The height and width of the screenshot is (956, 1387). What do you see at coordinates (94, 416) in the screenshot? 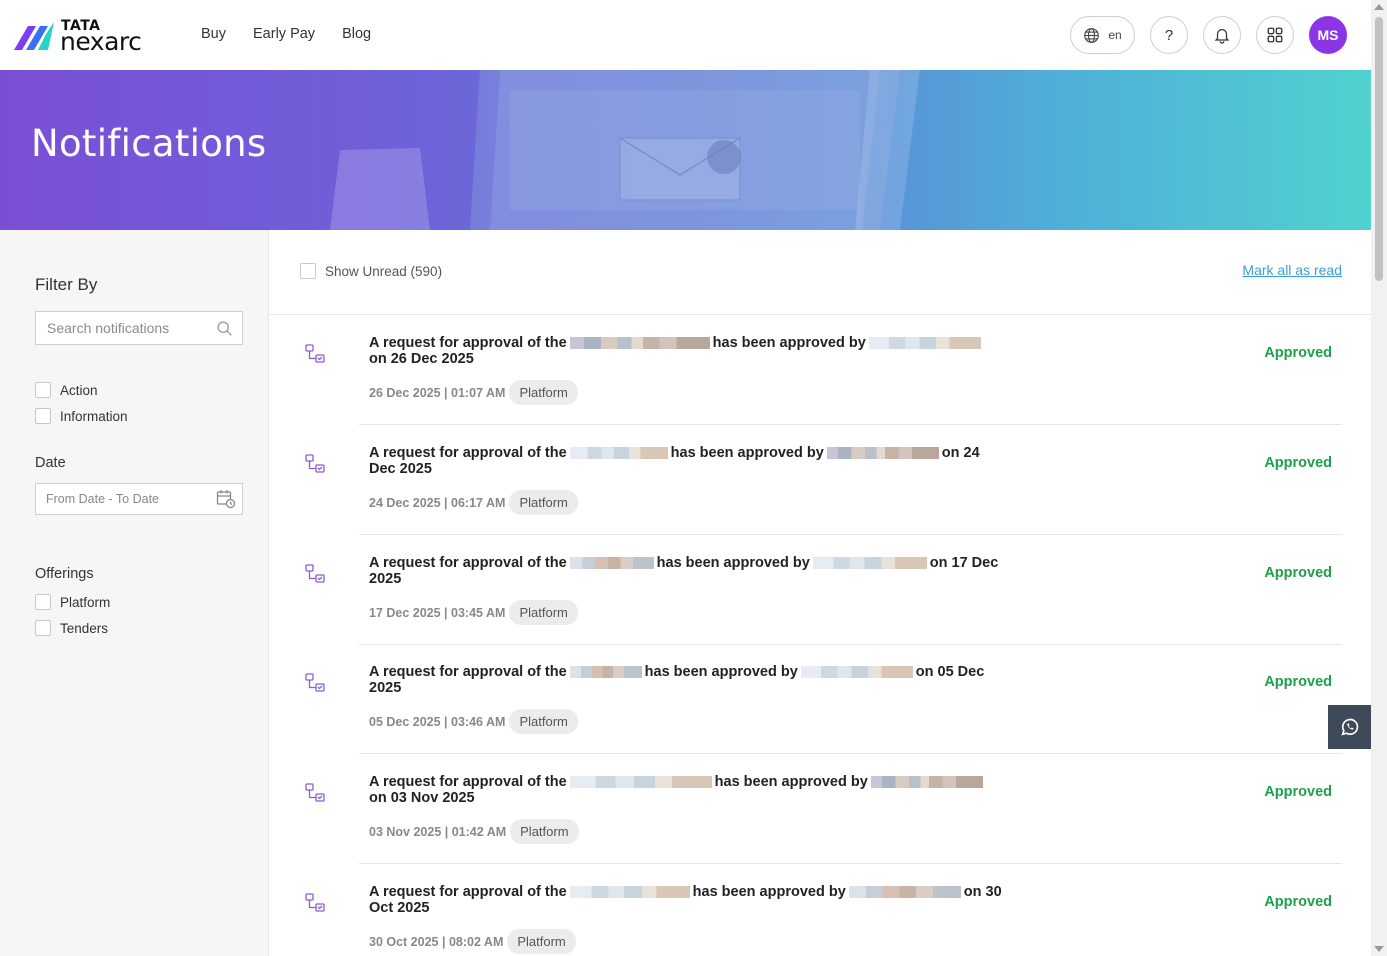
I see `information-label: Information` at bounding box center [94, 416].